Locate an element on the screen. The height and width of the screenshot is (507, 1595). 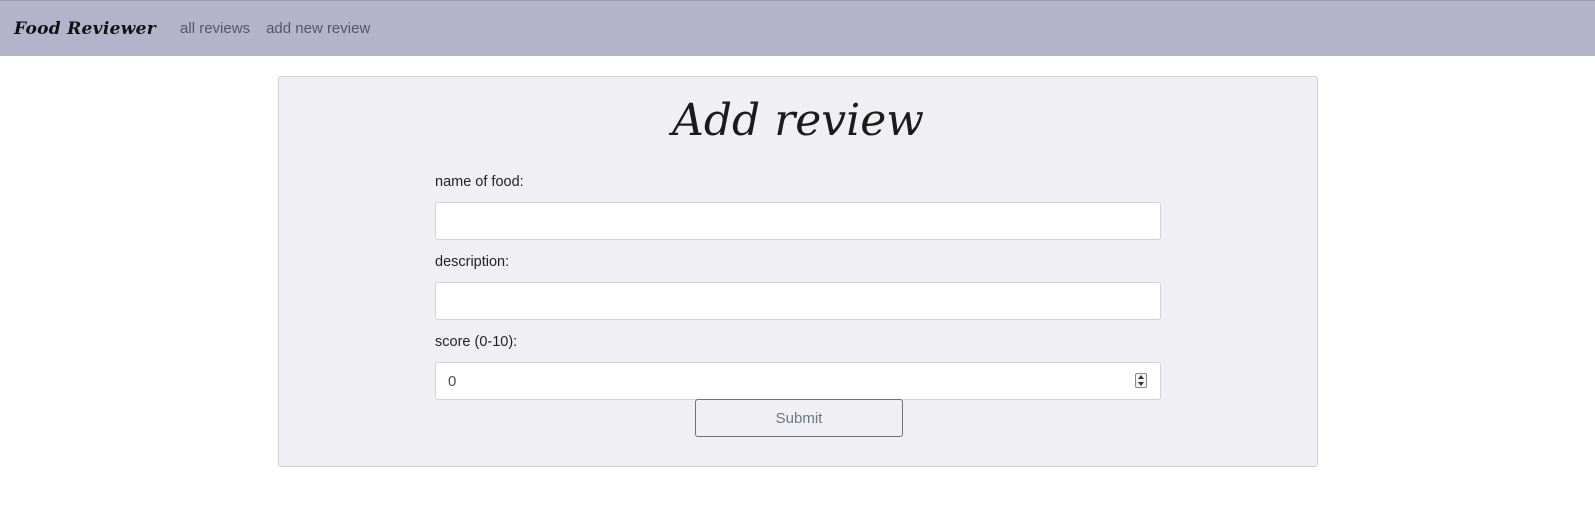
score-field is located at coordinates (798, 381).